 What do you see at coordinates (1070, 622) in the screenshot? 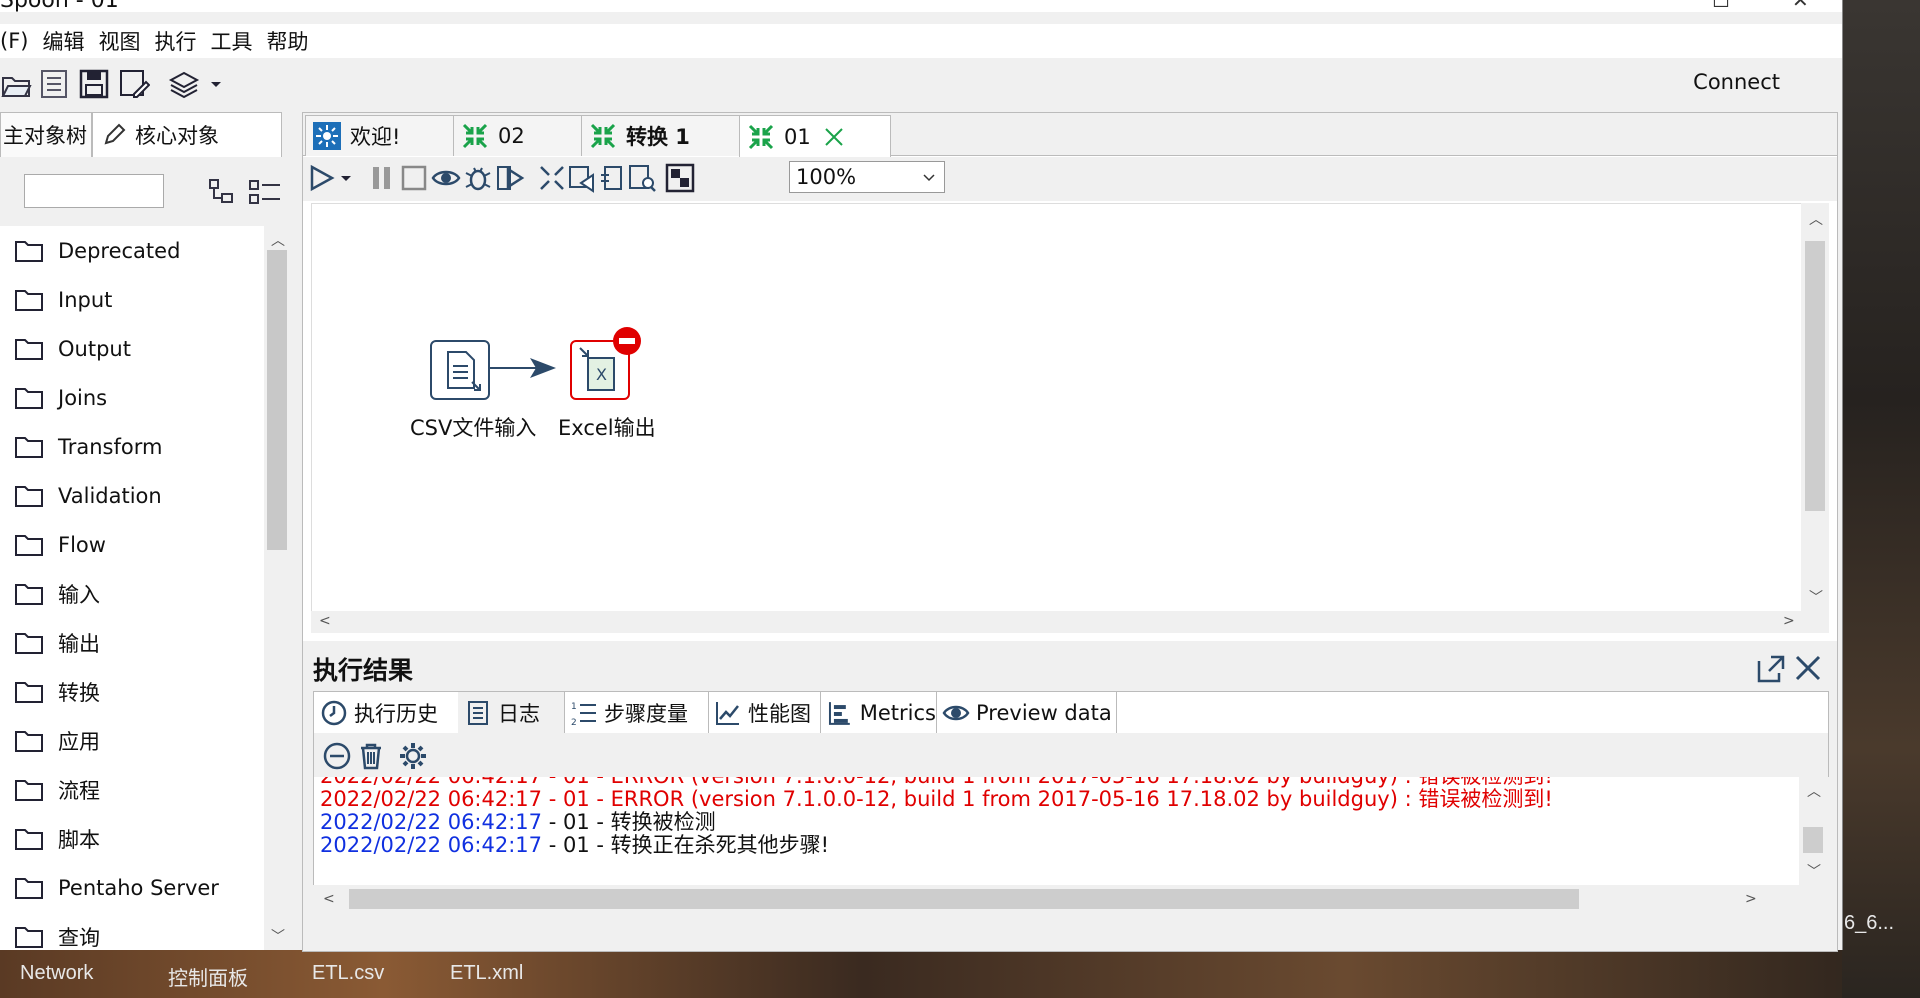
I see `canvas-hscrollbar: < >` at bounding box center [1070, 622].